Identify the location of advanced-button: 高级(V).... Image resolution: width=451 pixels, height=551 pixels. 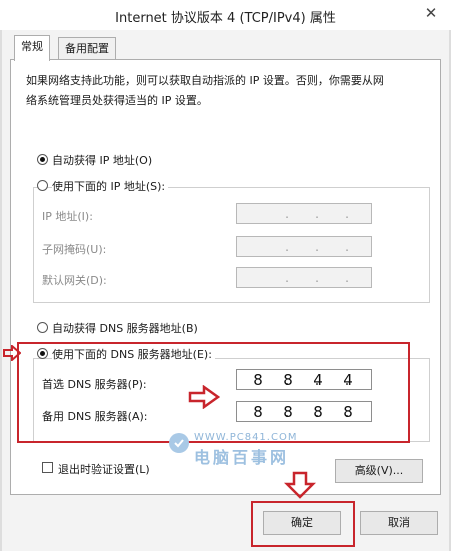
(379, 471).